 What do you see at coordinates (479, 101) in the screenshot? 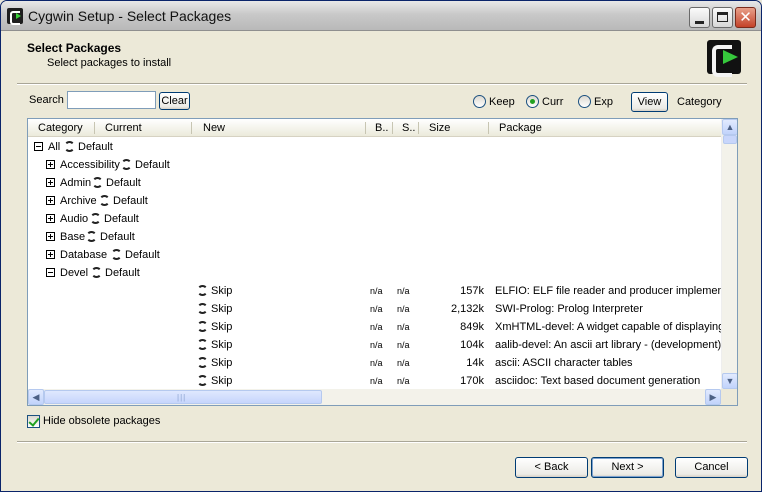
I see `keep-radio-circle` at bounding box center [479, 101].